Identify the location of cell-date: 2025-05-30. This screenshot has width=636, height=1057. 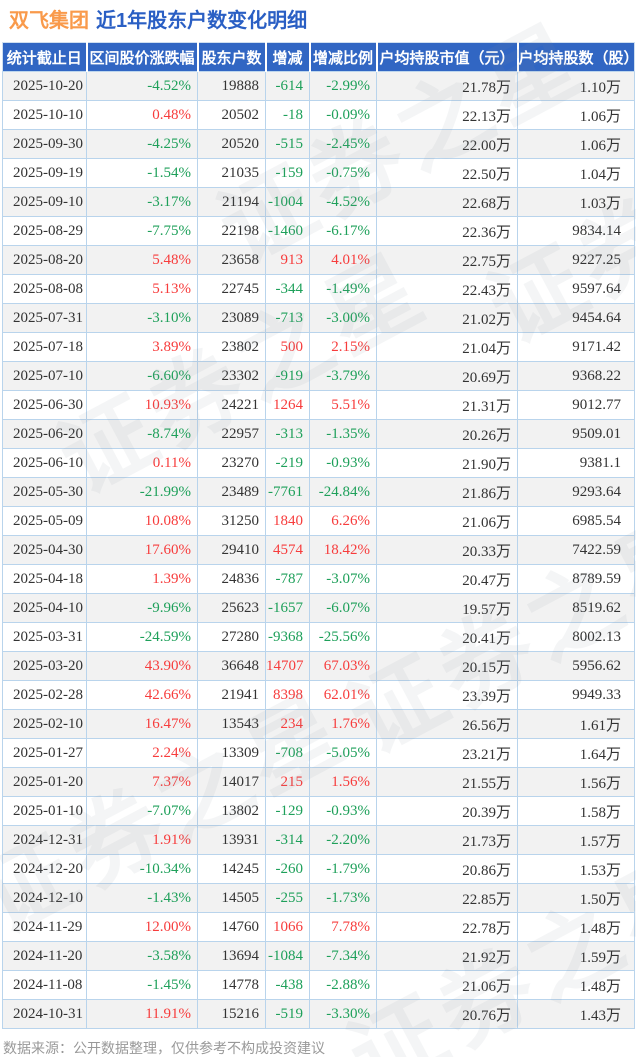
(44, 492).